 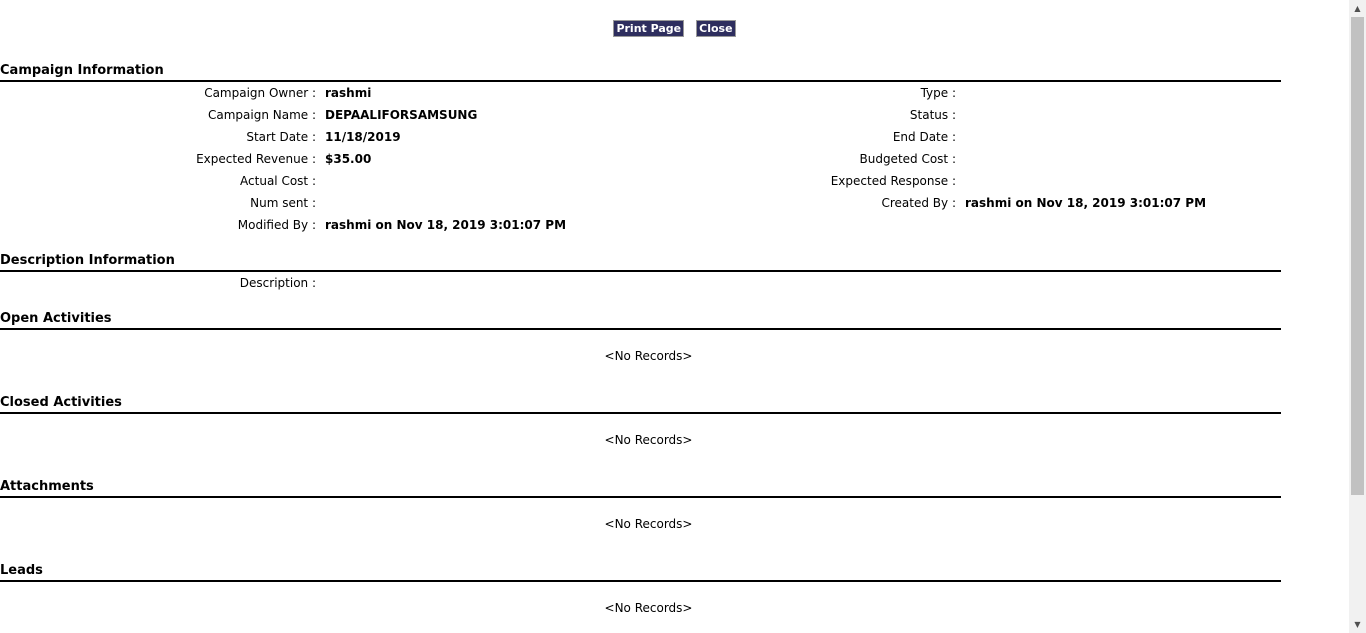 I want to click on created-by-value: rashmi on Nov 18, 2019 3:01:07 PM, so click(x=1086, y=203).